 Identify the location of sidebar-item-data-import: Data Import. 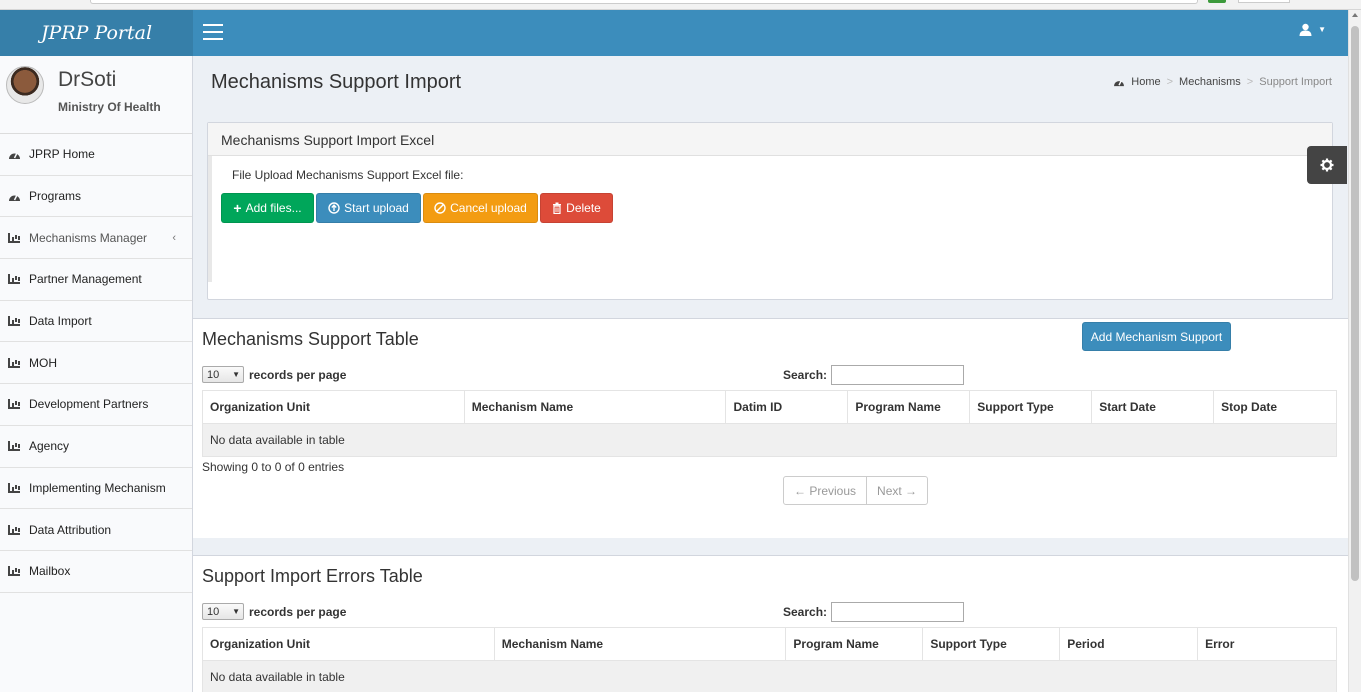
(96, 322).